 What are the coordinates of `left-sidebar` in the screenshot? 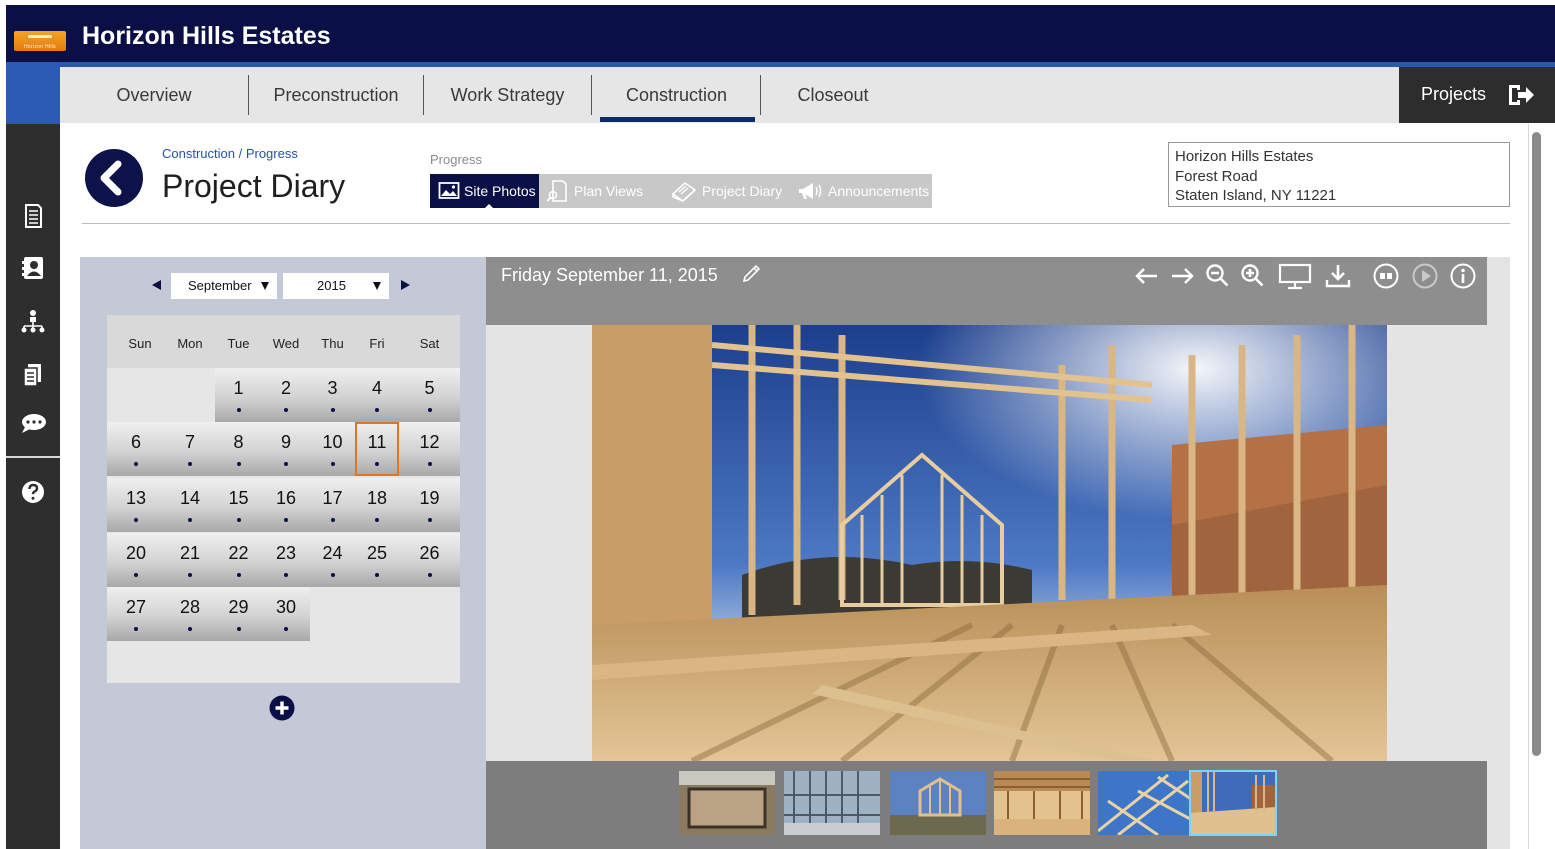 It's located at (33, 486).